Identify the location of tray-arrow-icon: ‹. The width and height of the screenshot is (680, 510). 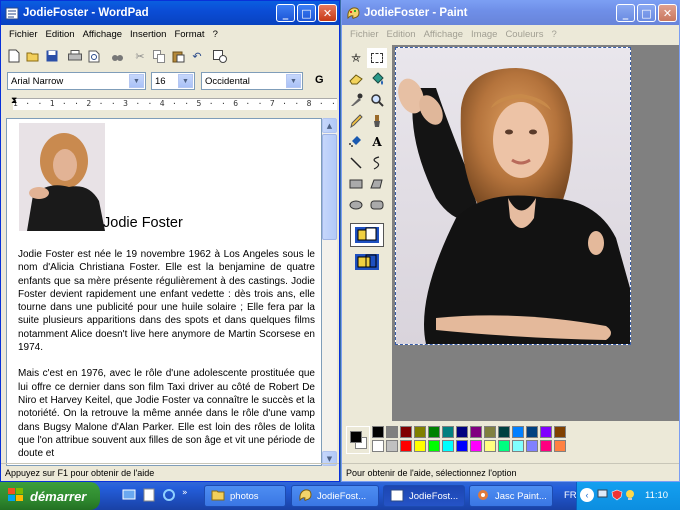
(587, 495).